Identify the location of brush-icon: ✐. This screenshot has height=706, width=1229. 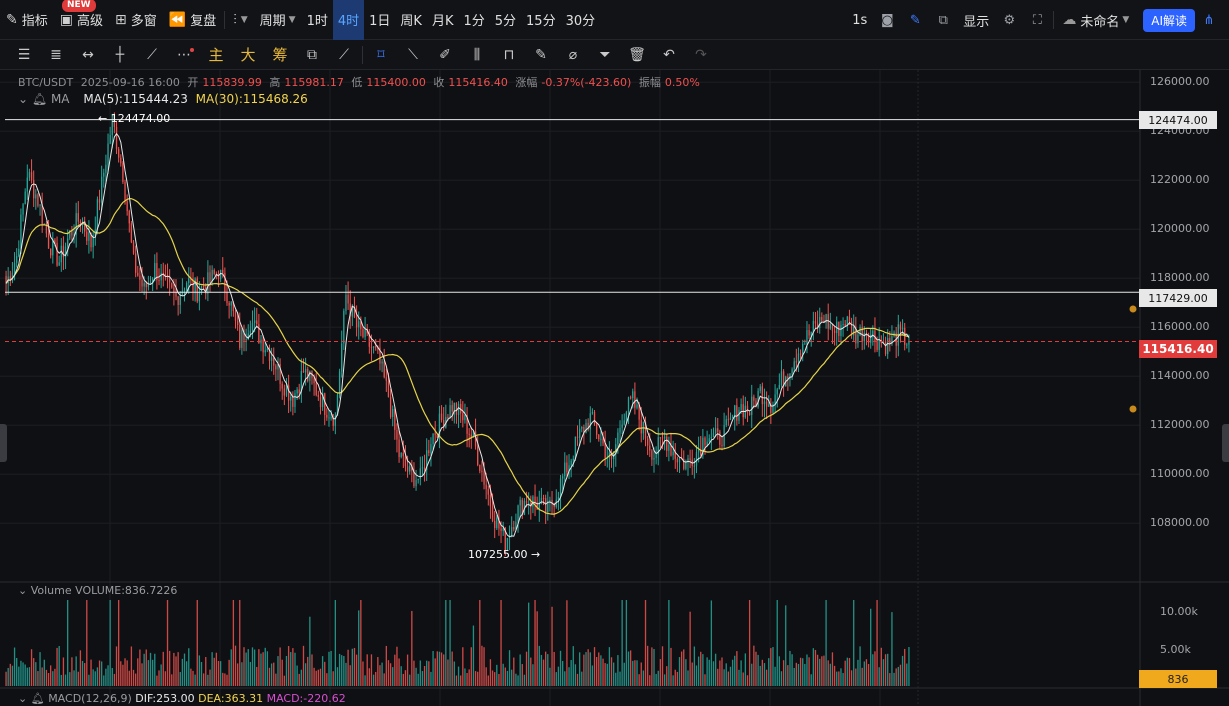
(445, 55).